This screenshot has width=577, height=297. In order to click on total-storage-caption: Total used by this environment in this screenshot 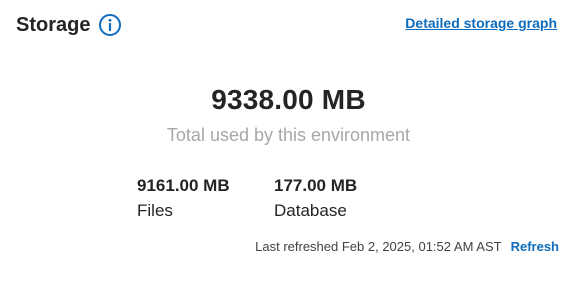, I will do `click(288, 135)`.